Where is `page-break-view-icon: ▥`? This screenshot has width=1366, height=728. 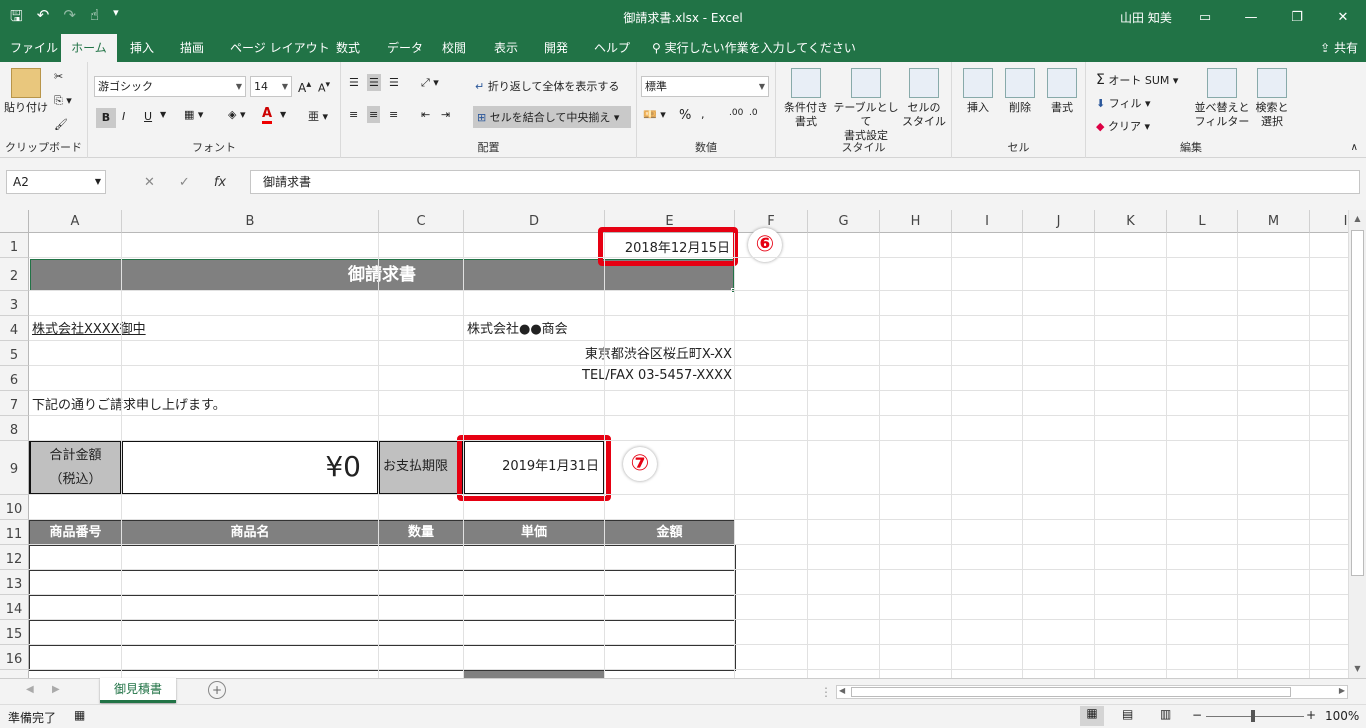
page-break-view-icon: ▥ is located at coordinates (1165, 714).